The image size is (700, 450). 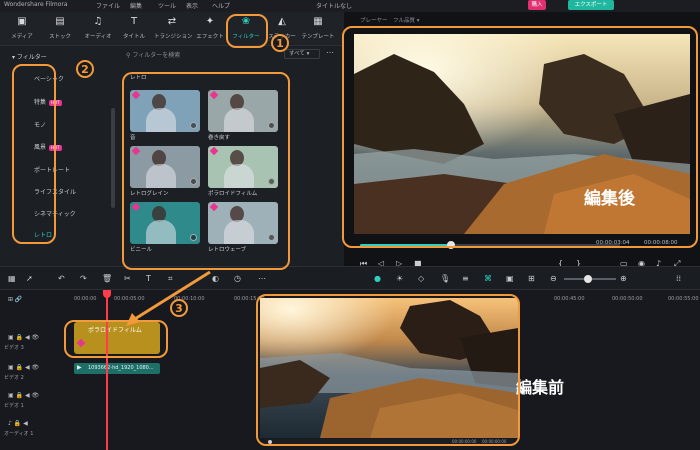 I want to click on annotation-number-1: 1, so click(x=280, y=43).